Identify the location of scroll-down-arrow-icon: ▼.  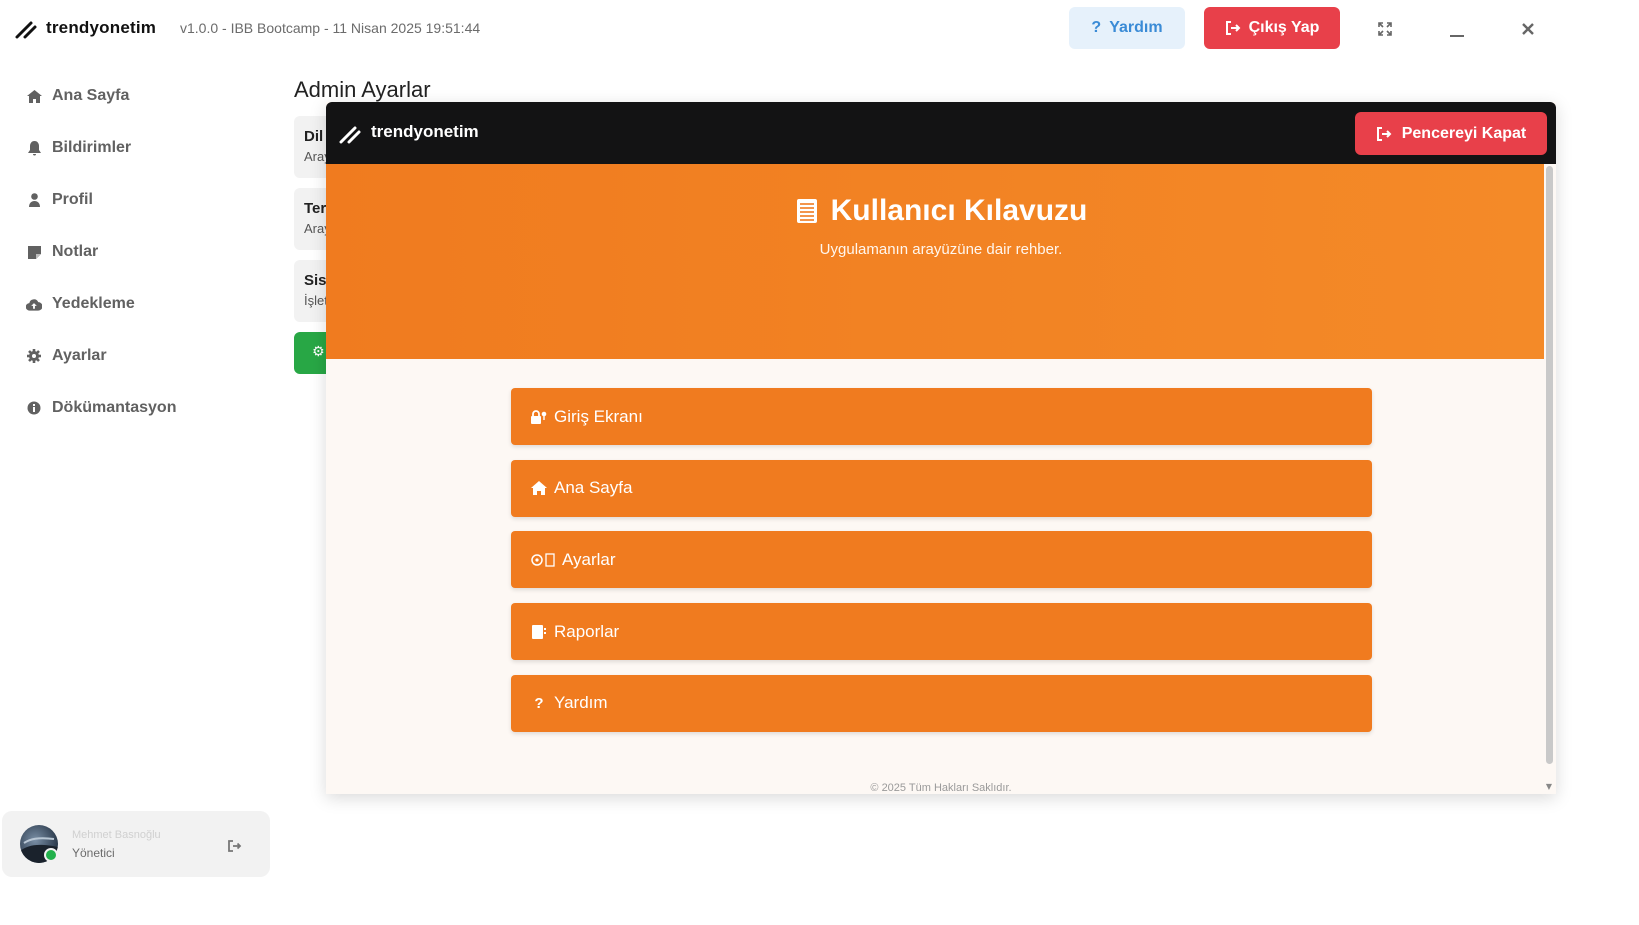
(1549, 786).